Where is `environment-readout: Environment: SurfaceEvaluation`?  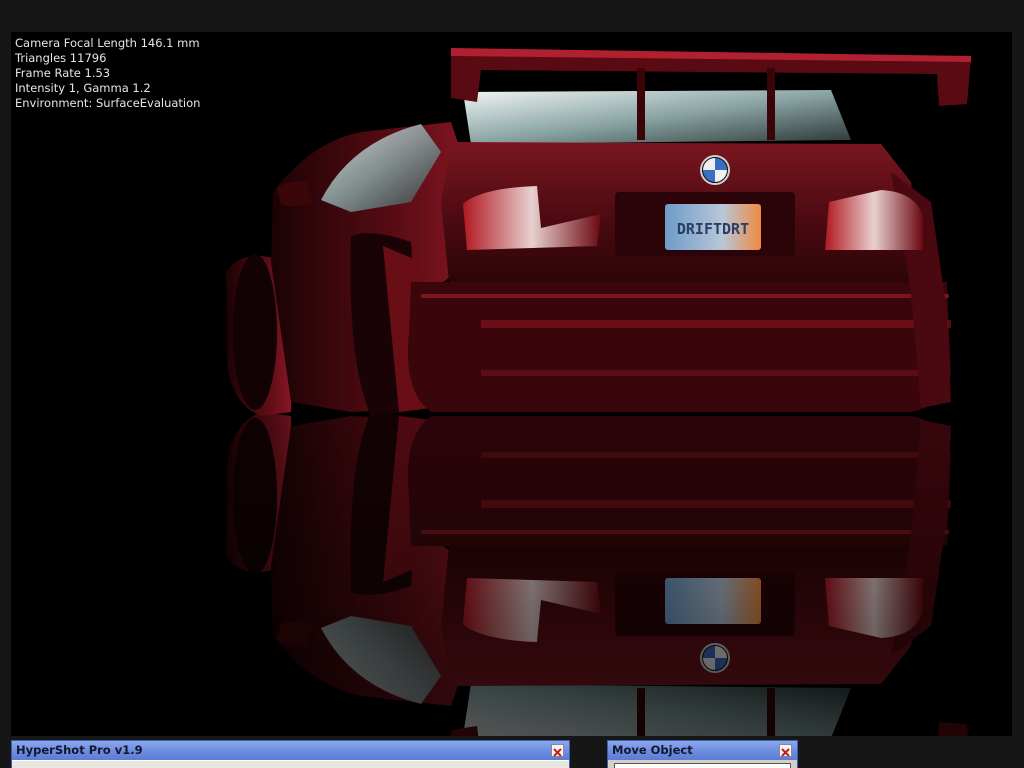
environment-readout: Environment: SurfaceEvaluation is located at coordinates (108, 103).